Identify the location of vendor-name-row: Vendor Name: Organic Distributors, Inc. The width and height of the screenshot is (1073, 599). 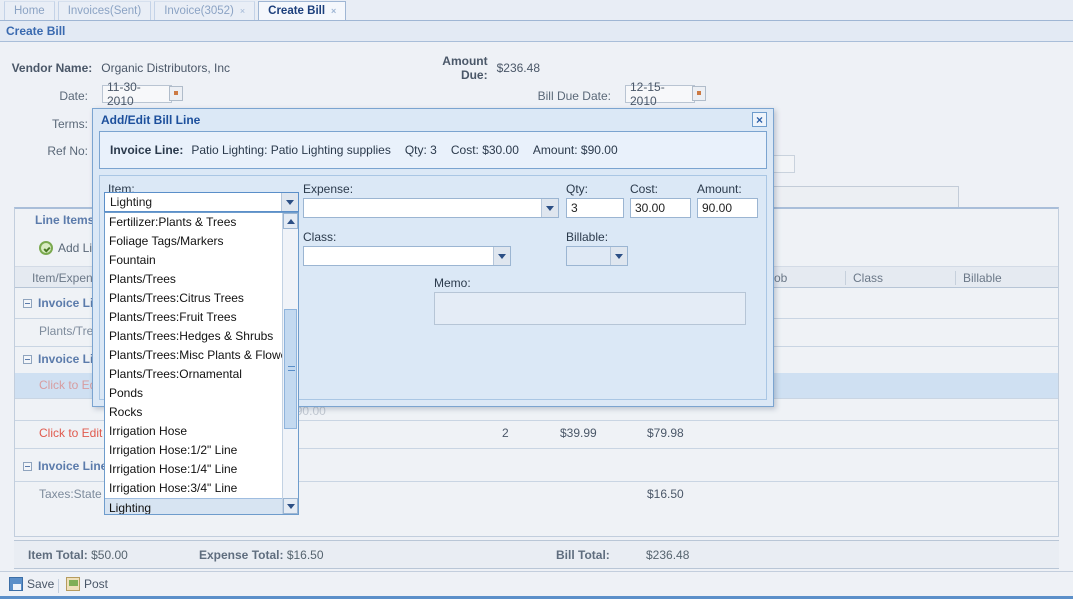
(115, 68).